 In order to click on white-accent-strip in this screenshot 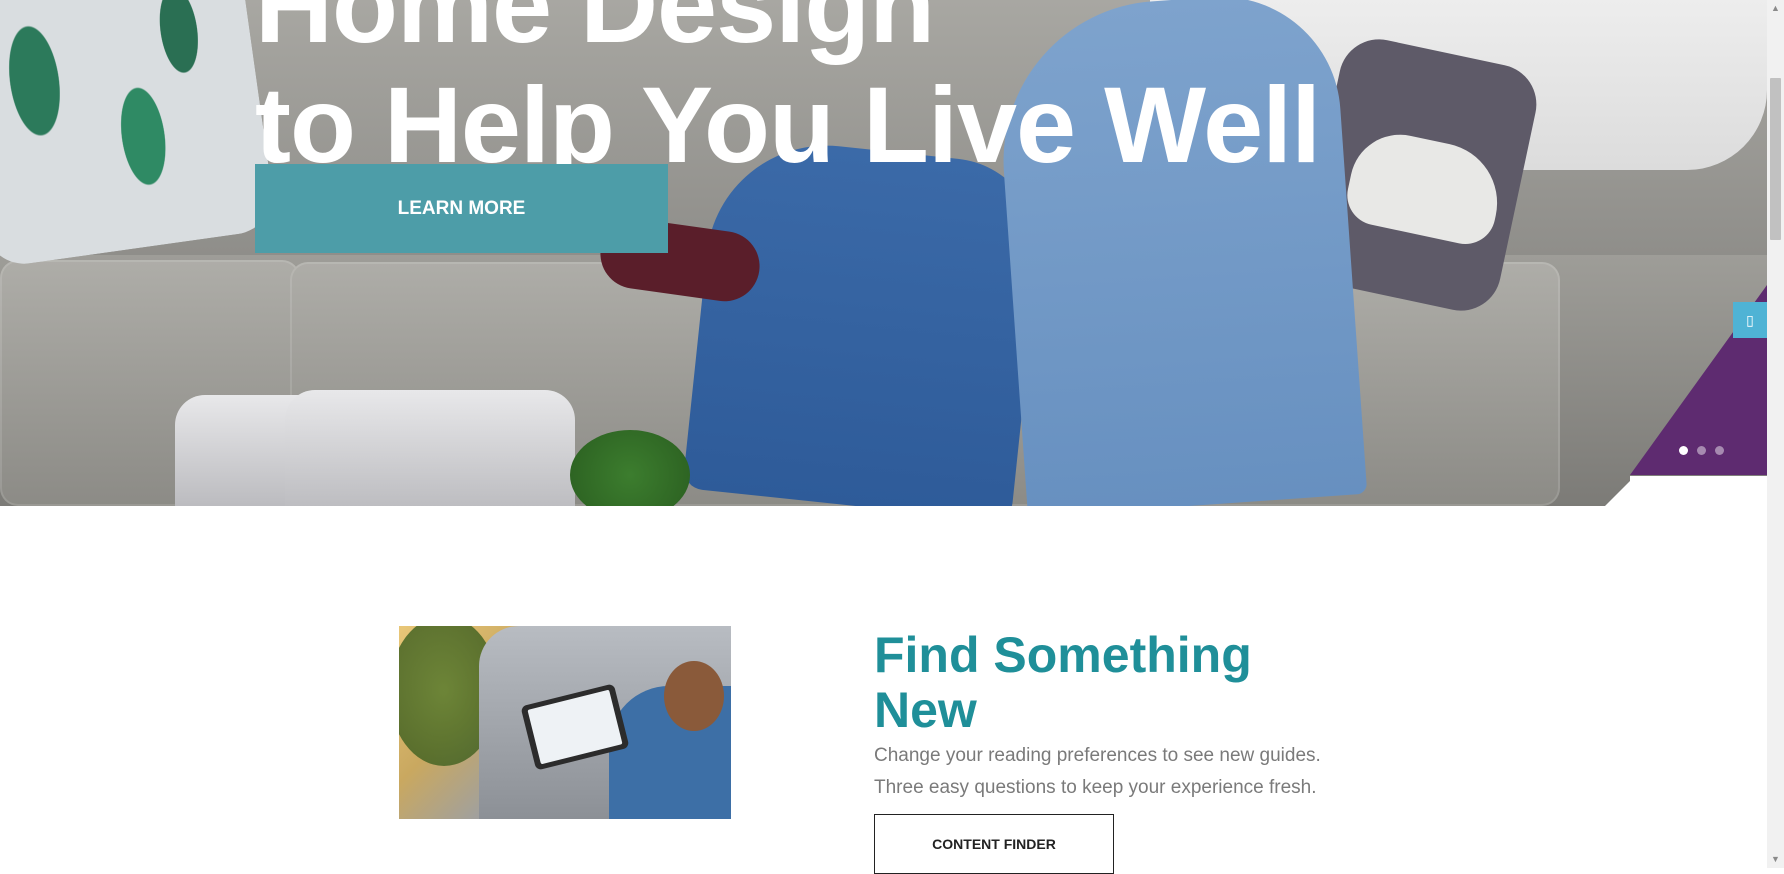, I will do `click(1698, 491)`.